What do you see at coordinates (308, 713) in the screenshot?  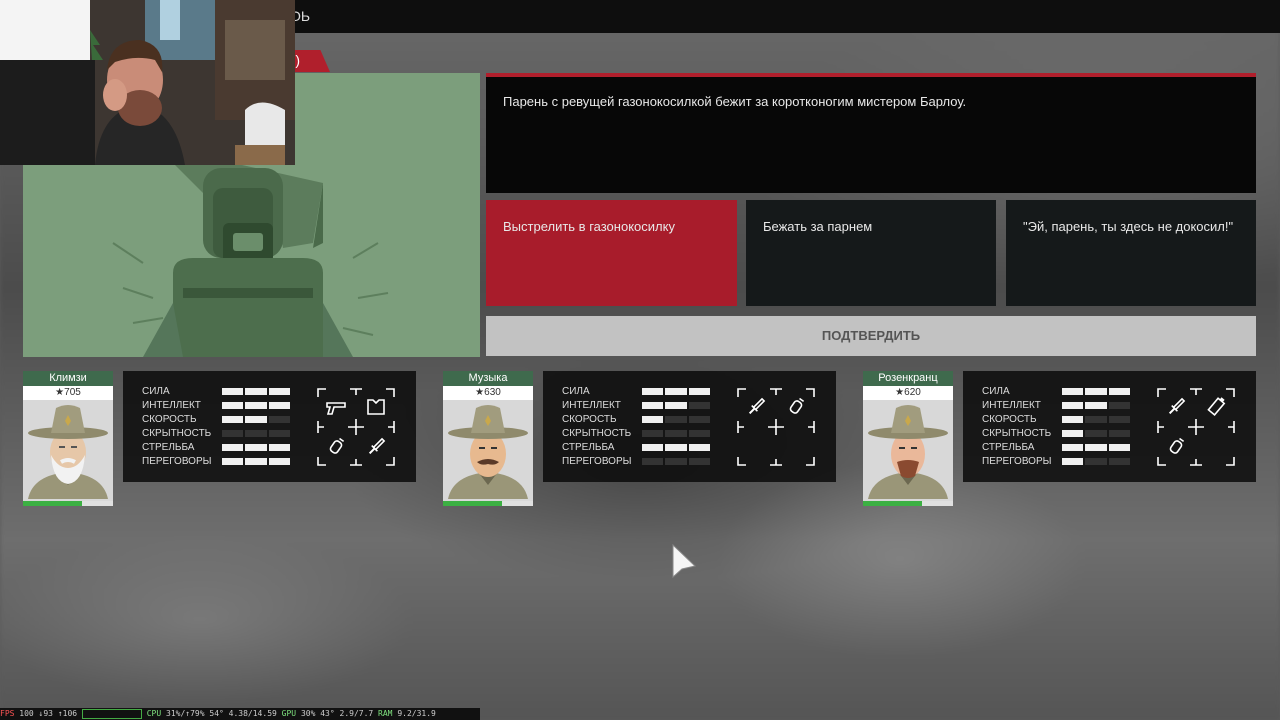 I see `gpu-value: 30%` at bounding box center [308, 713].